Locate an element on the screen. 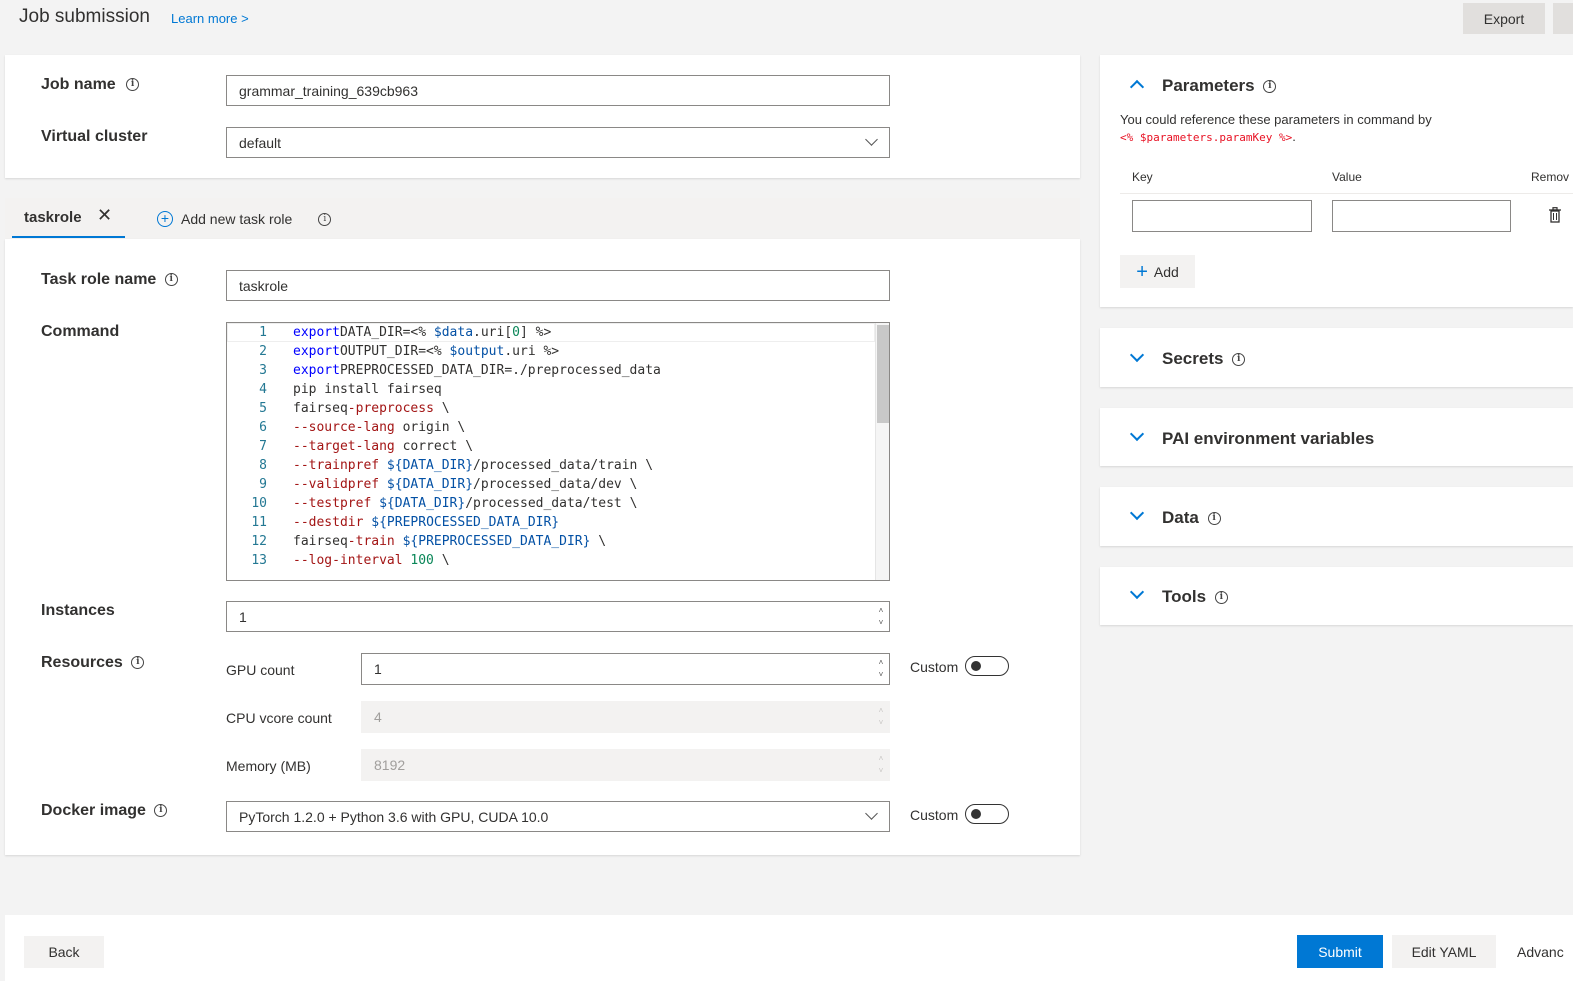 This screenshot has width=1573, height=981. code-token: -preprocess is located at coordinates (390, 408).